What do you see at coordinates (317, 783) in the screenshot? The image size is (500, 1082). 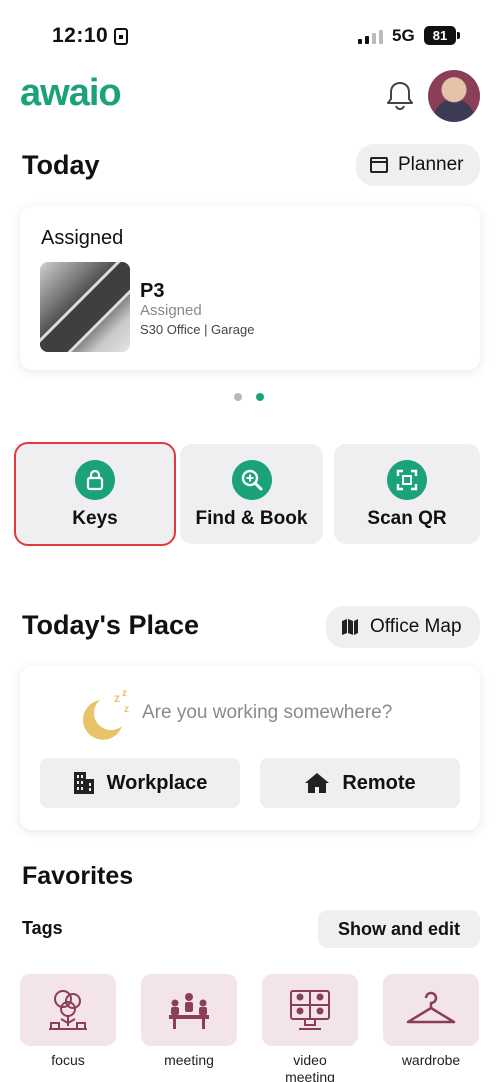 I see `home-icon` at bounding box center [317, 783].